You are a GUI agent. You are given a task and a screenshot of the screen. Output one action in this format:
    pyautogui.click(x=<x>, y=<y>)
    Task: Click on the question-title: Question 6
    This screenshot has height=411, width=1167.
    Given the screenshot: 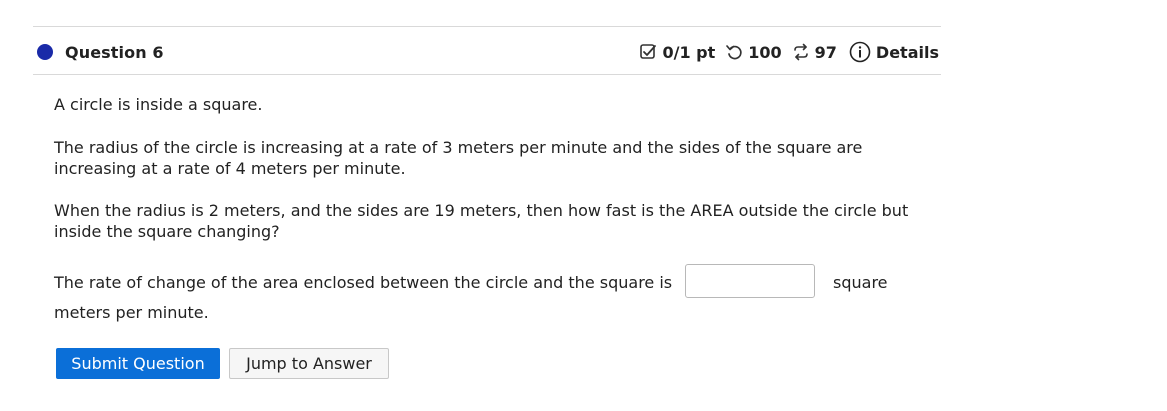 What is the action you would take?
    pyautogui.click(x=114, y=52)
    